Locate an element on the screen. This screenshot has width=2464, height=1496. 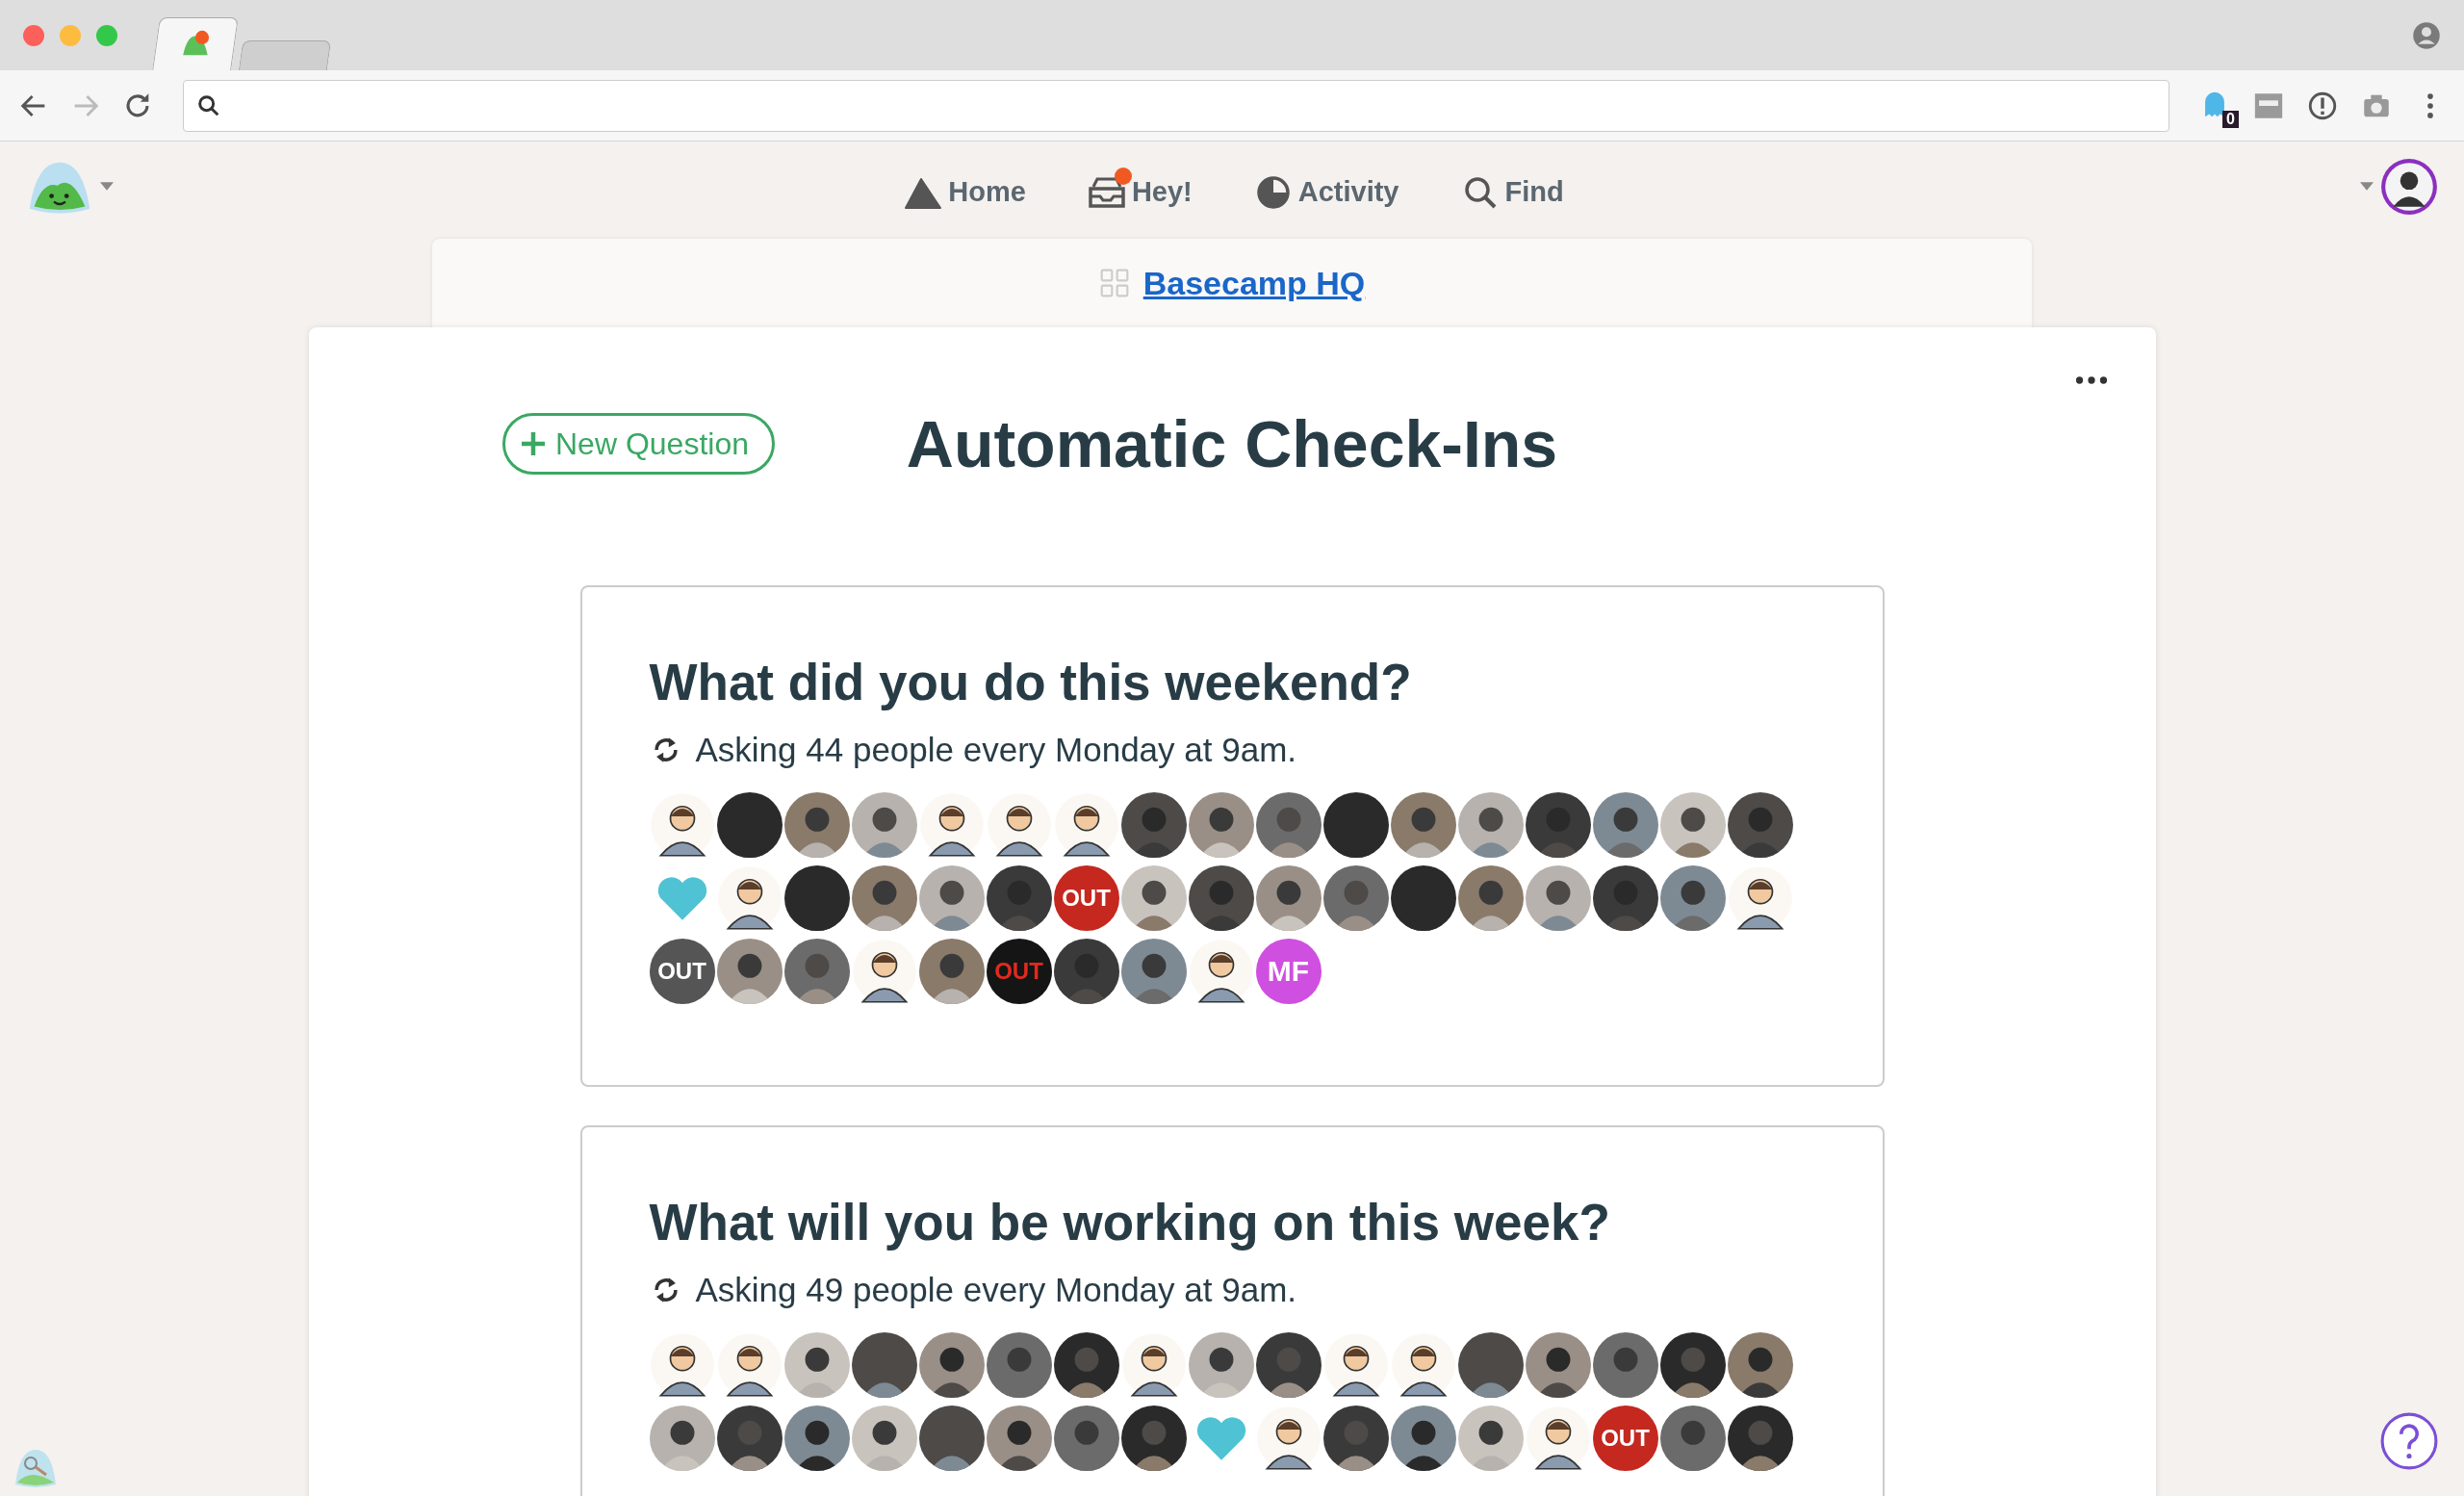
nav-link: Home is located at coordinates (963, 187).